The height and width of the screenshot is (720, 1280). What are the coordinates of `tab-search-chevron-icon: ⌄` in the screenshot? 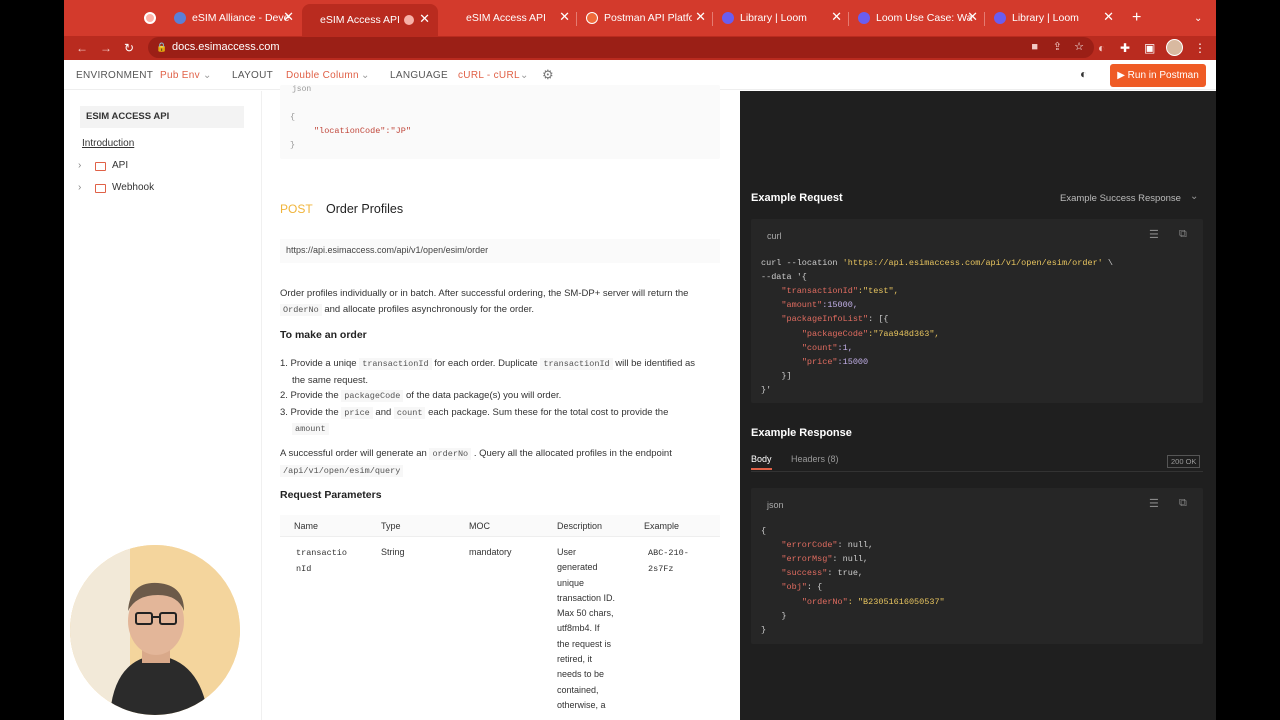 It's located at (1198, 18).